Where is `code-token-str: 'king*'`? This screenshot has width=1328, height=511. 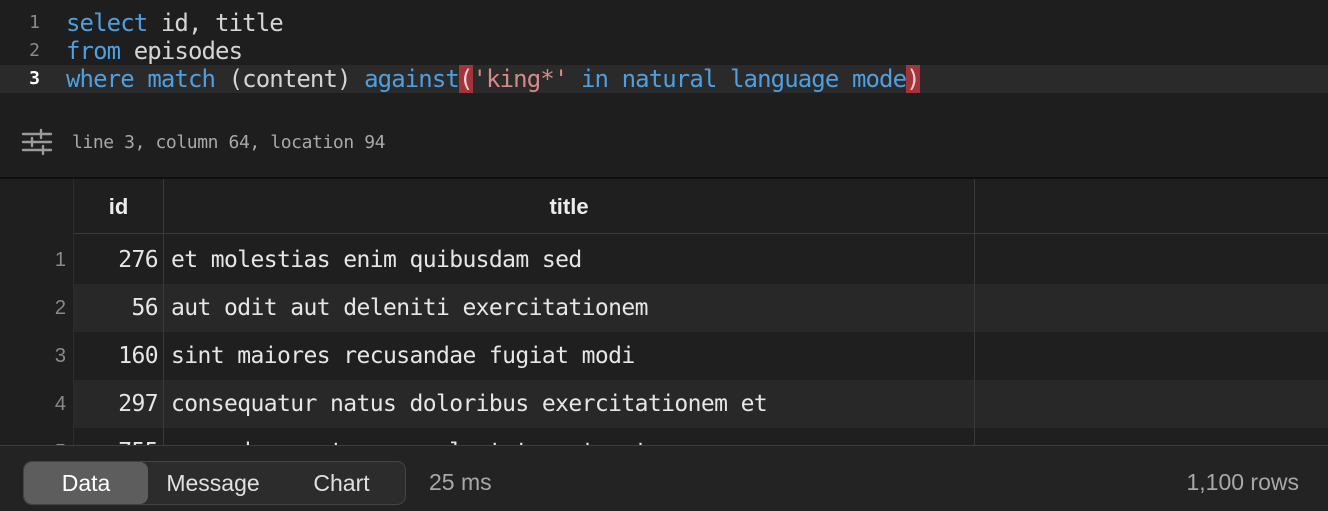 code-token-str: 'king*' is located at coordinates (520, 79).